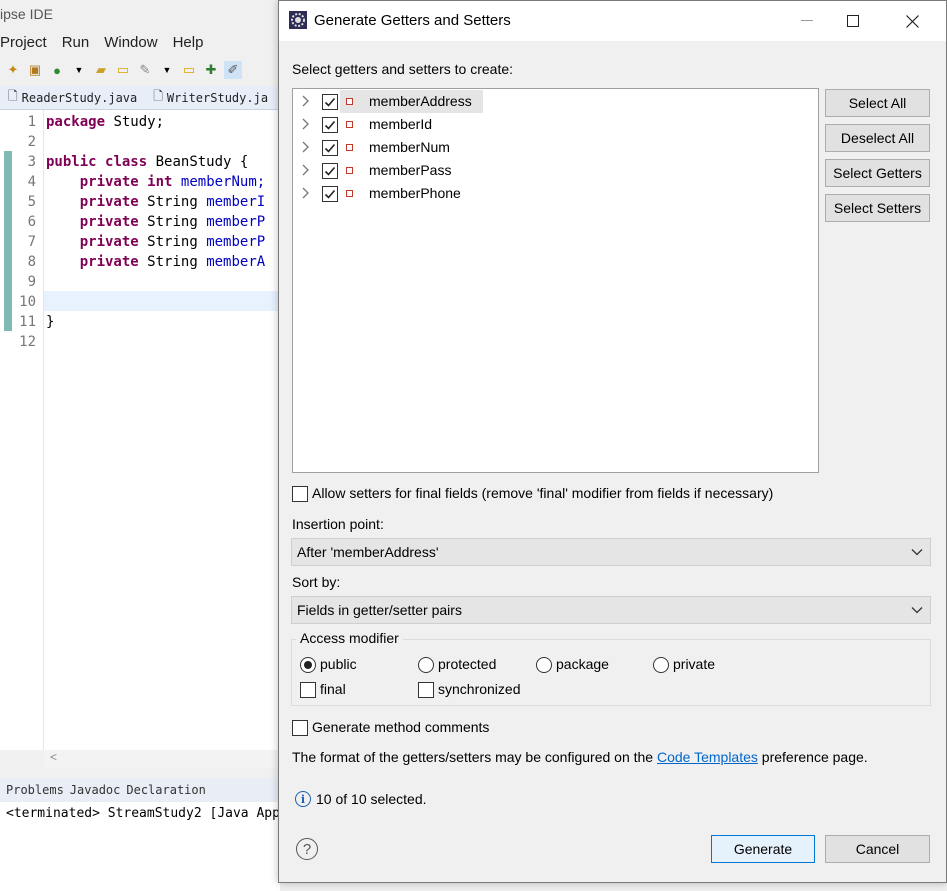 The height and width of the screenshot is (891, 947). Describe the element at coordinates (31, 242) in the screenshot. I see `line-number: 7` at that location.